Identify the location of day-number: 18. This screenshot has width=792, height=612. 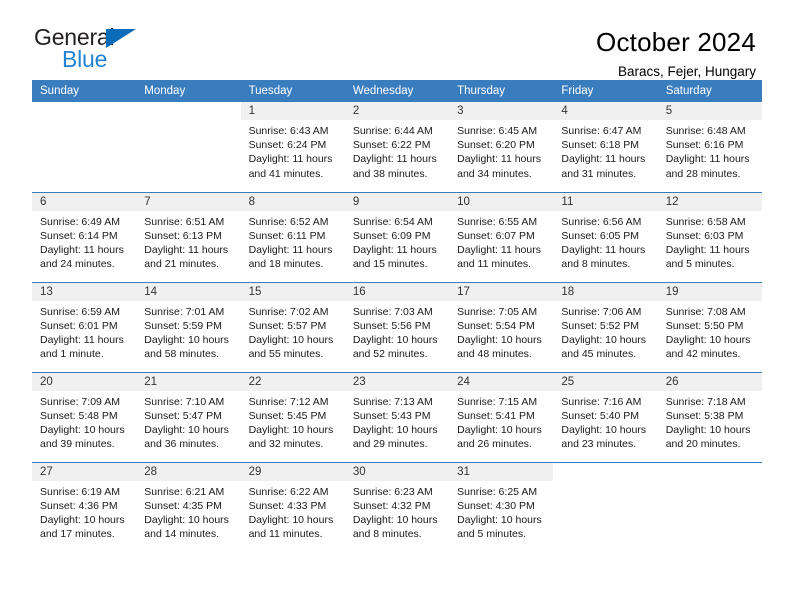
(605, 291).